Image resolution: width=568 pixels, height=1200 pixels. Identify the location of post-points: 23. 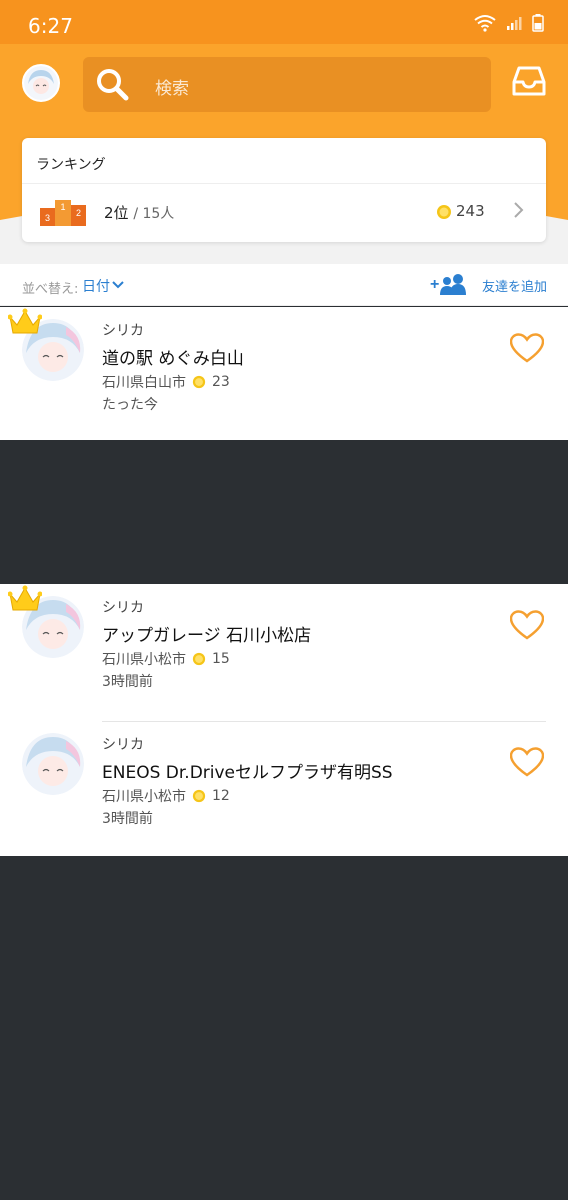
(221, 382).